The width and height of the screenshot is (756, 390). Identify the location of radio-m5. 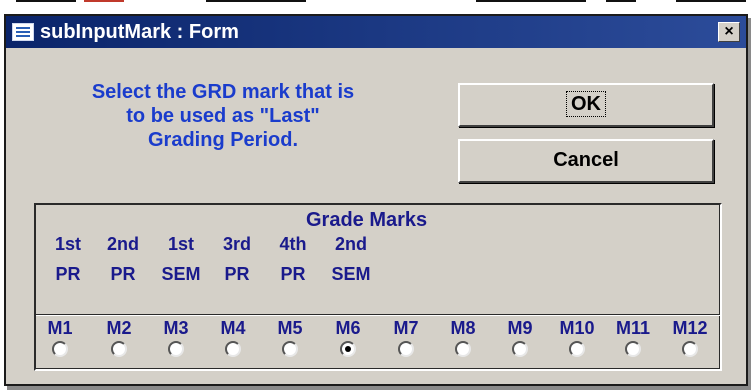
(290, 349).